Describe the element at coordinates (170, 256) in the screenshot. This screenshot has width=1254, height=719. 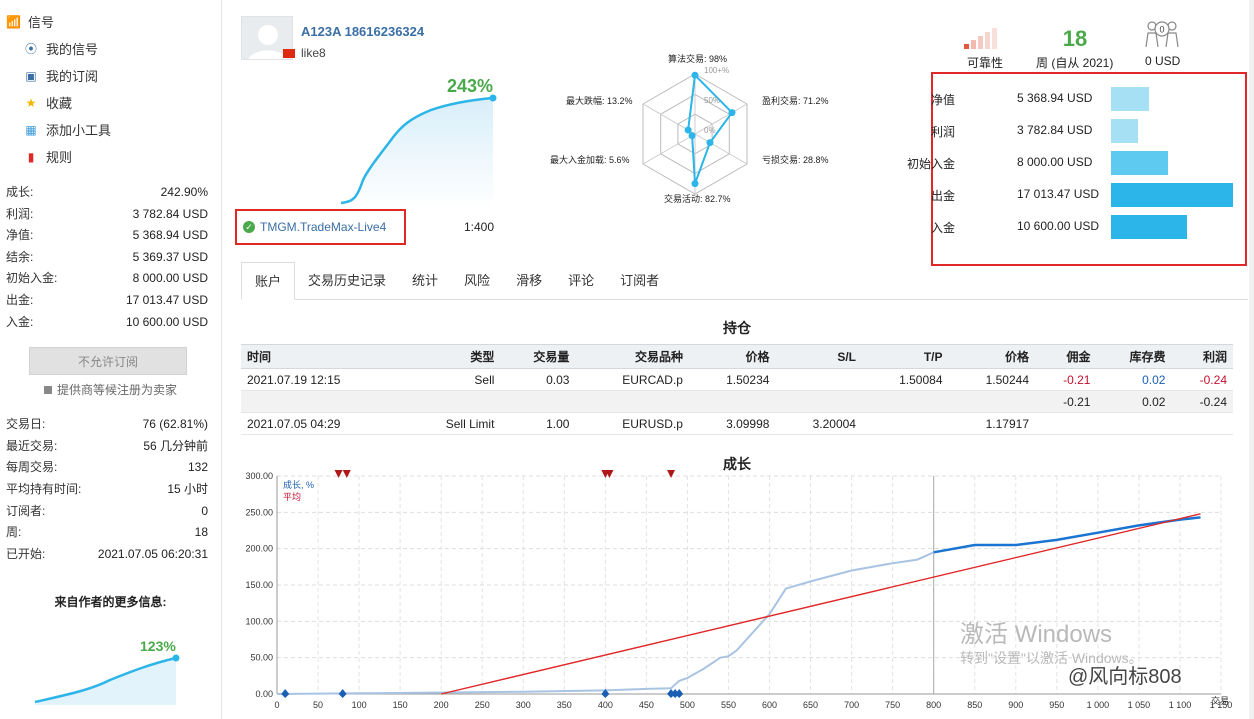
I see `stat-value: 5 369.37 USD` at that location.